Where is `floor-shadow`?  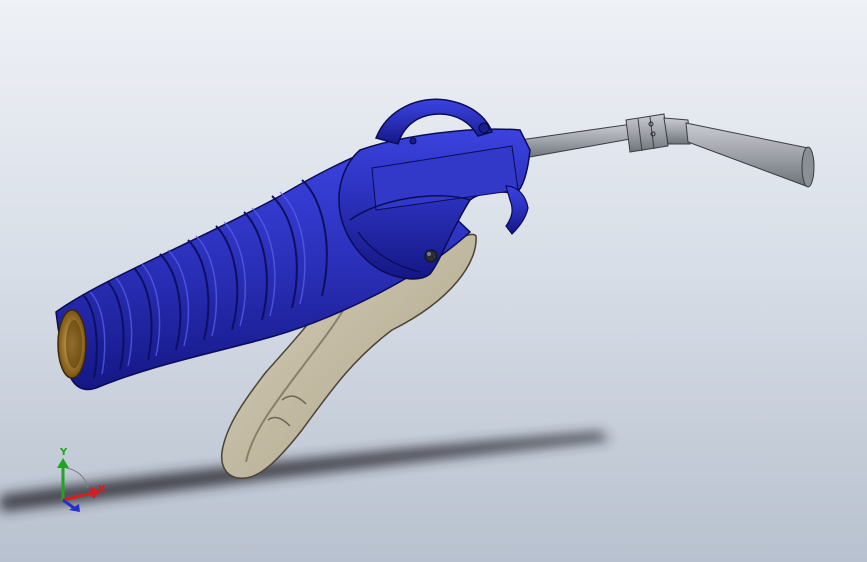 floor-shadow is located at coordinates (305, 472).